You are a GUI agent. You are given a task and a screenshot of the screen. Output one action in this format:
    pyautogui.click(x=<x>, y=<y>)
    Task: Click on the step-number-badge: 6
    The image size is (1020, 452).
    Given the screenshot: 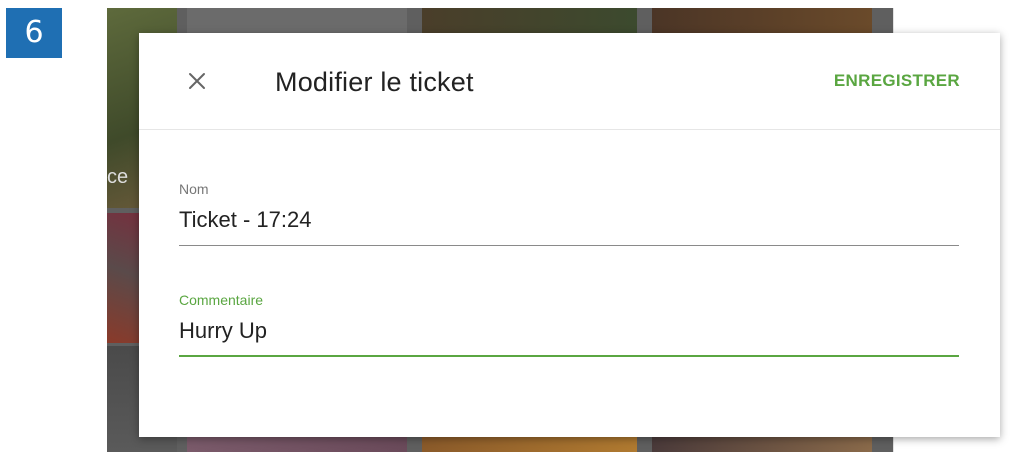 What is the action you would take?
    pyautogui.click(x=34, y=33)
    